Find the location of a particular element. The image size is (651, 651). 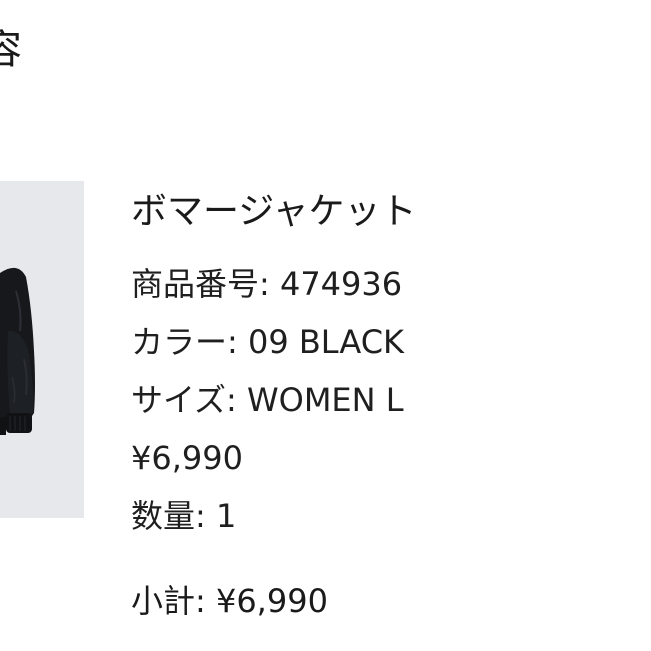

bomber-jacket-image is located at coordinates (42, 349).